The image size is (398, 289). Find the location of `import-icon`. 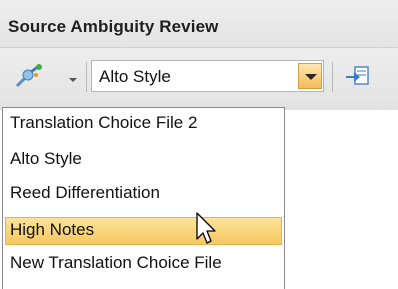

import-icon is located at coordinates (358, 76).